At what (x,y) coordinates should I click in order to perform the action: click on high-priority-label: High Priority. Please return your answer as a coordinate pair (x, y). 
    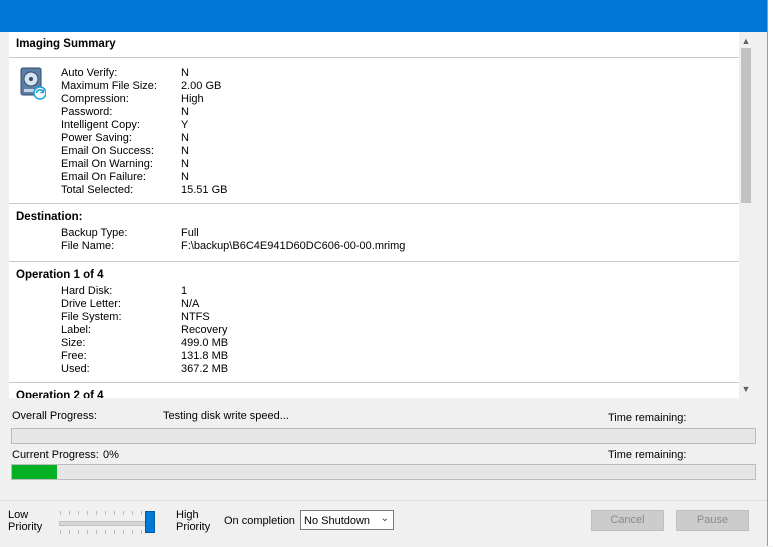
    Looking at the image, I should click on (193, 521).